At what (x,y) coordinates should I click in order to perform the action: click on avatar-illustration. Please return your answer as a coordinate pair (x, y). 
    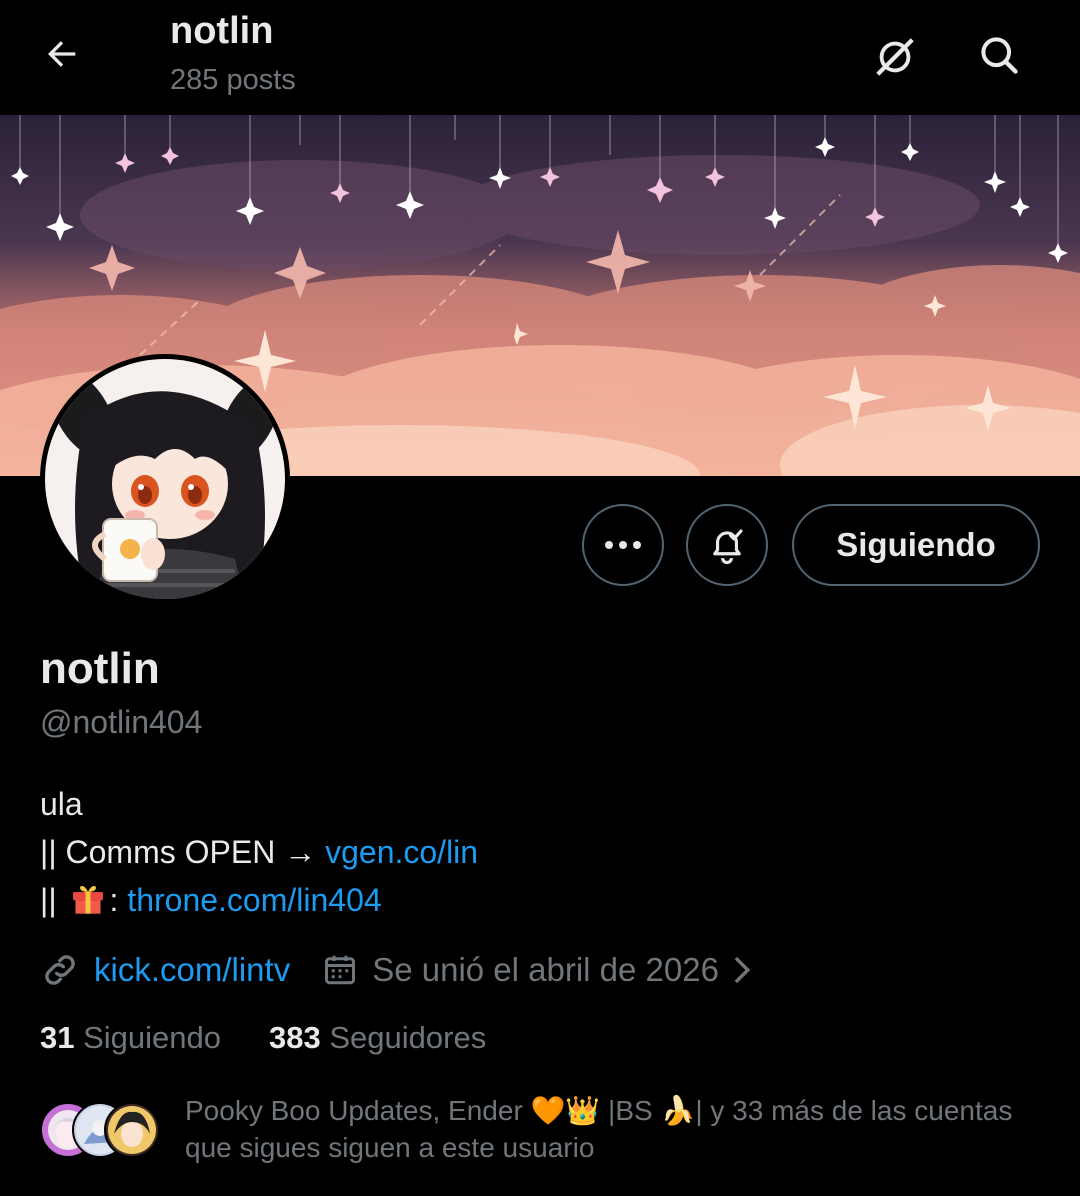
    Looking at the image, I should click on (165, 479).